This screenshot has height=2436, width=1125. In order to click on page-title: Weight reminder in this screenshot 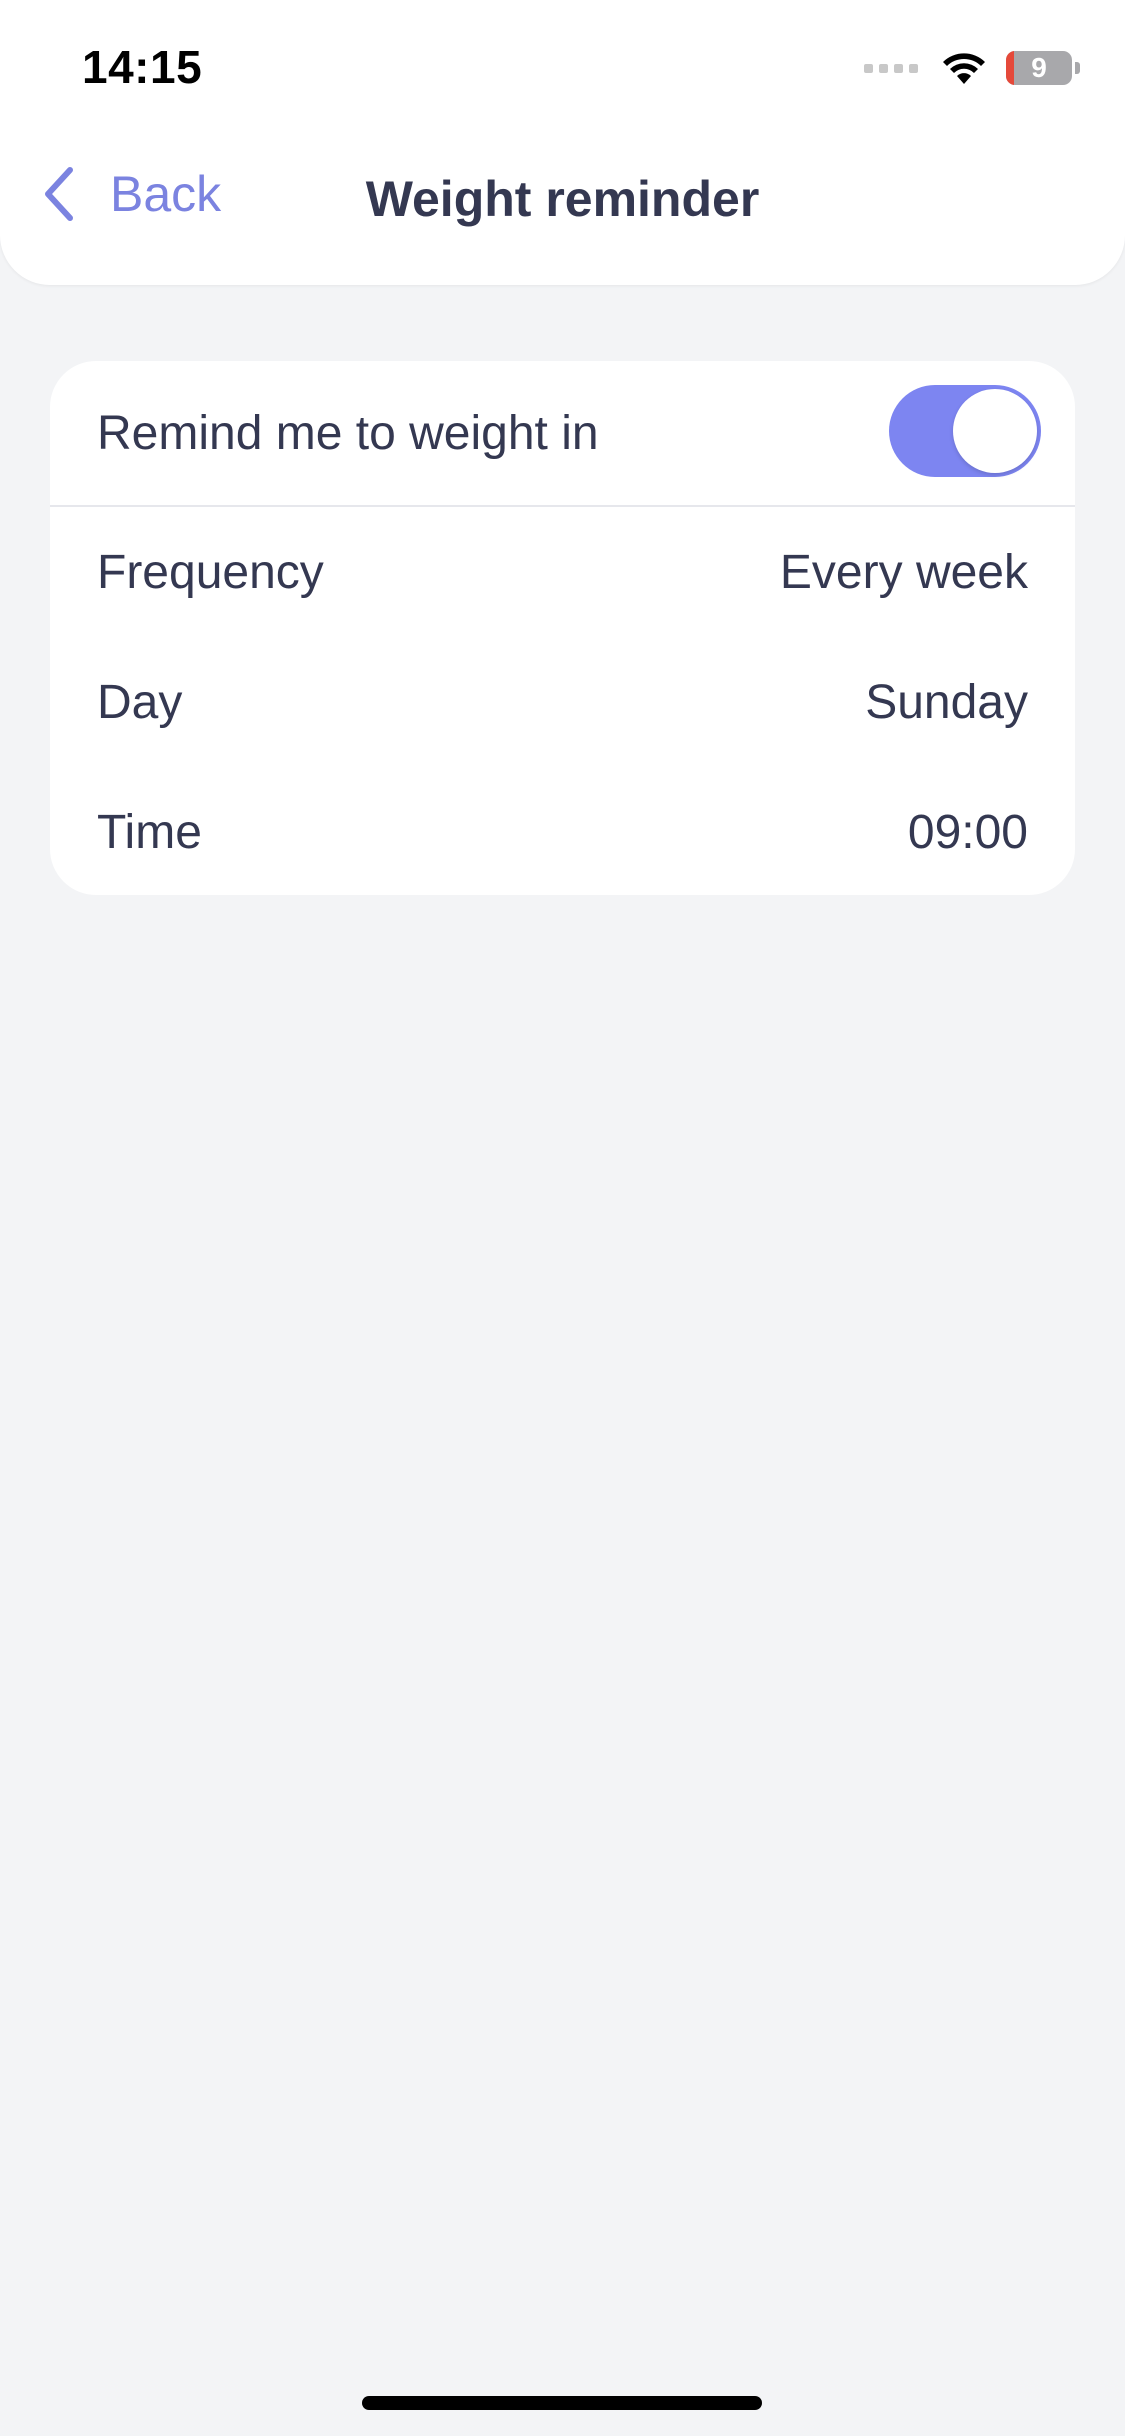, I will do `click(562, 199)`.